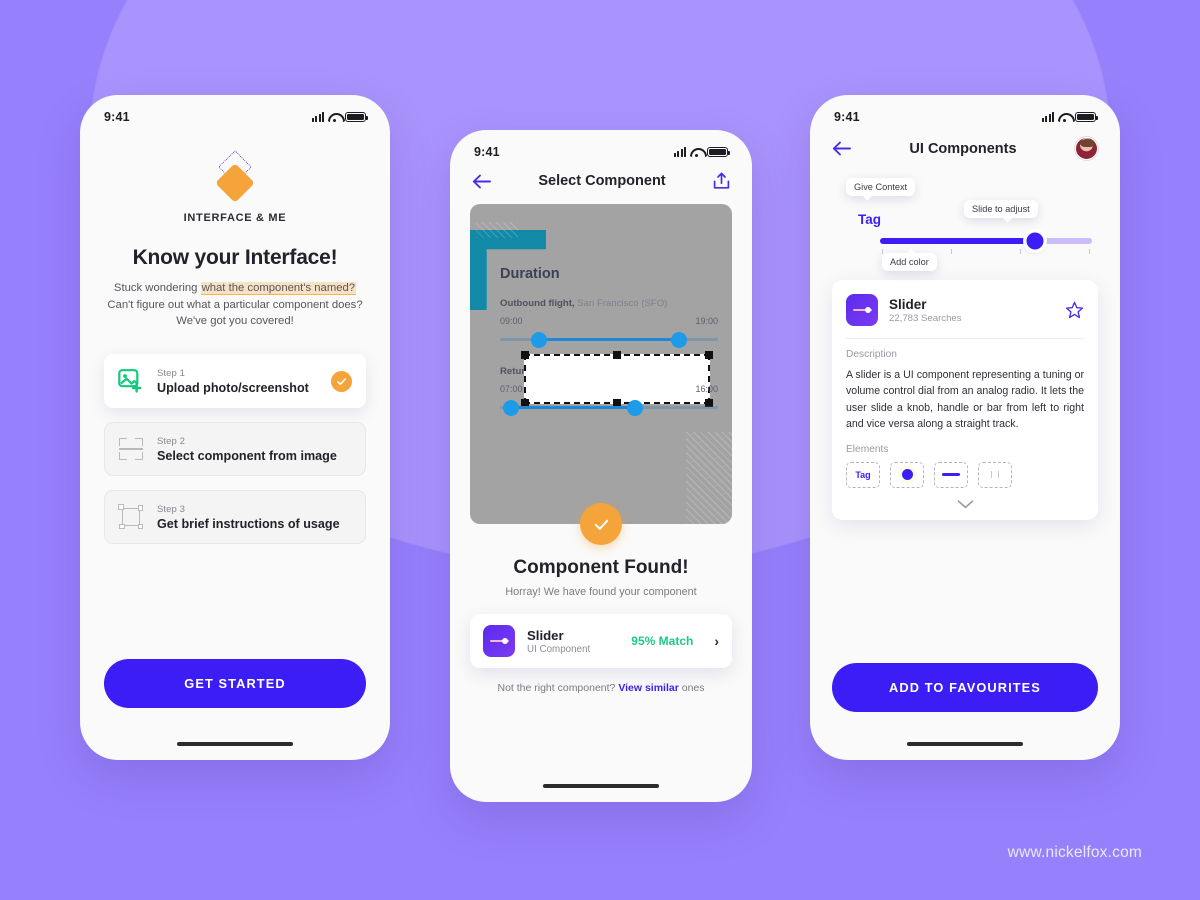 The height and width of the screenshot is (900, 1200). Describe the element at coordinates (511, 321) in the screenshot. I see `outbound-start-time: 09:00` at that location.